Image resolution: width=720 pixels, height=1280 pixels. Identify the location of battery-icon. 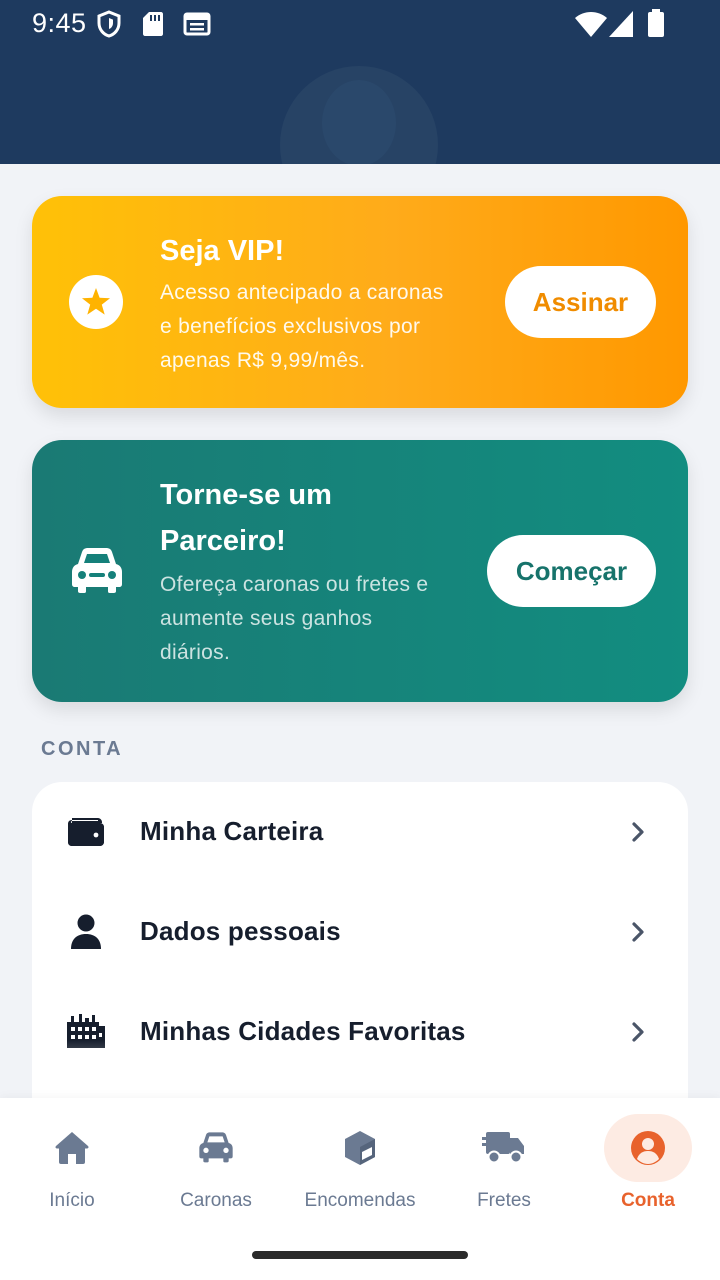
(656, 23).